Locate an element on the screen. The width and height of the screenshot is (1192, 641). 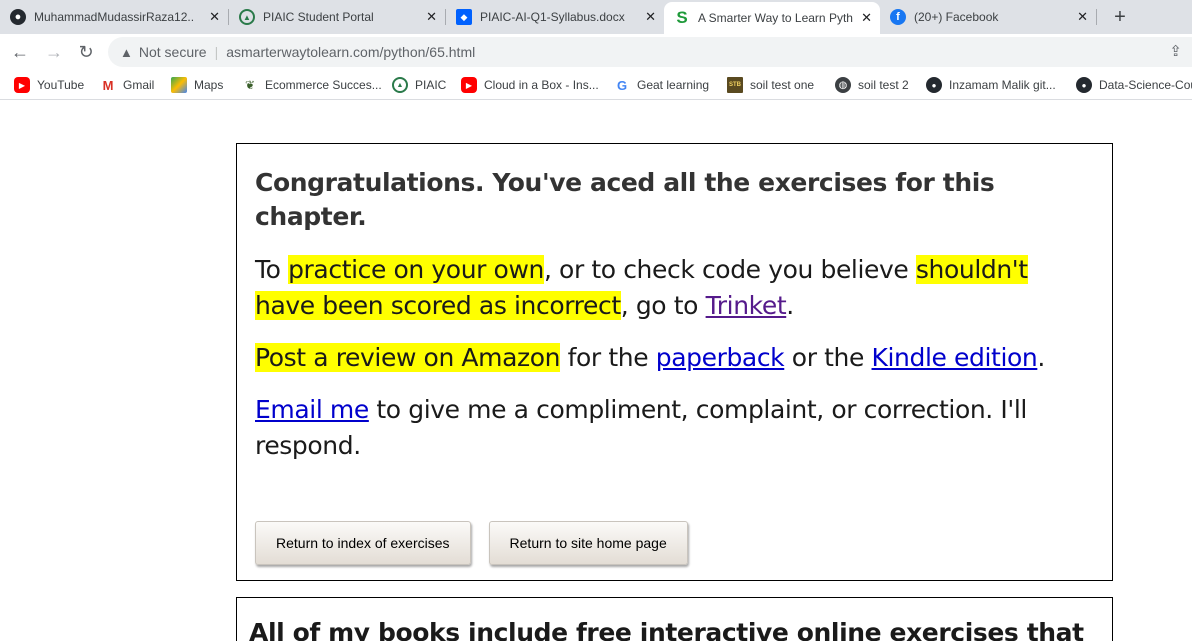
google-icon: G is located at coordinates (622, 85).